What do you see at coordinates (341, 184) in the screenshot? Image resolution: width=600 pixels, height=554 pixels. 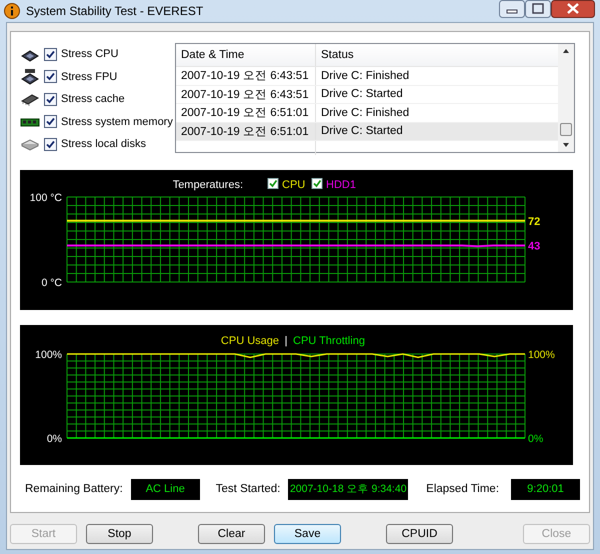 I see `legend-label: HDD1` at bounding box center [341, 184].